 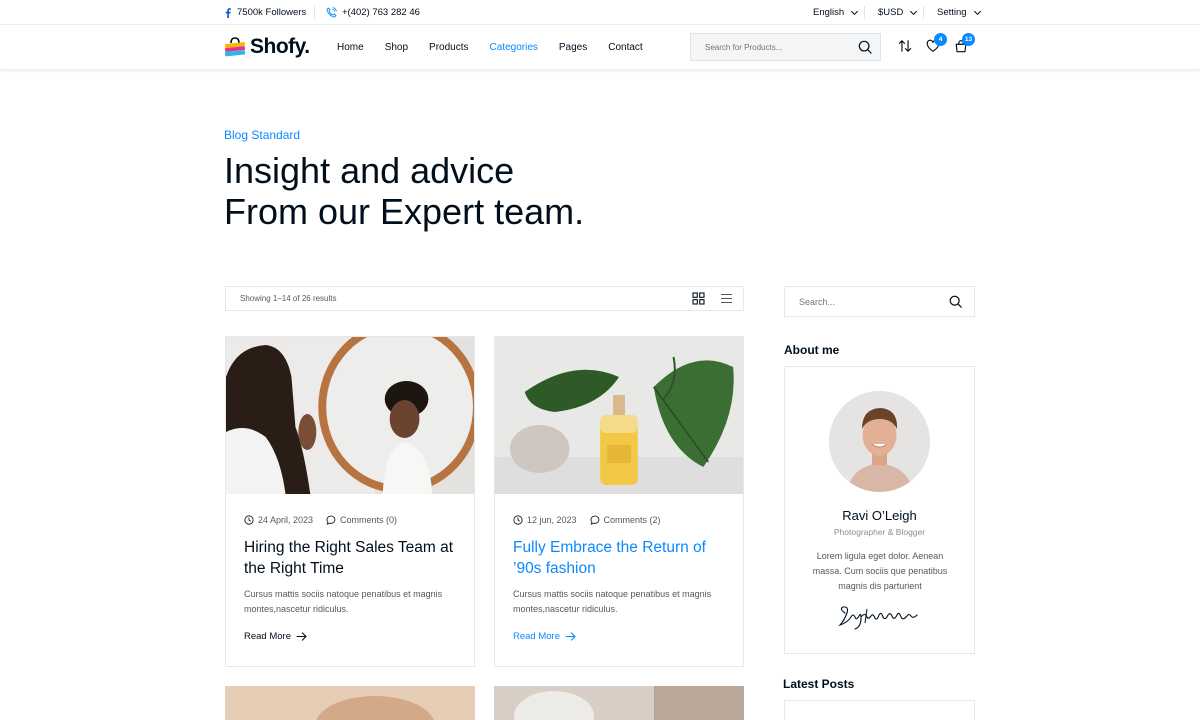 What do you see at coordinates (619, 415) in the screenshot?
I see `post-thumbnail-serum` at bounding box center [619, 415].